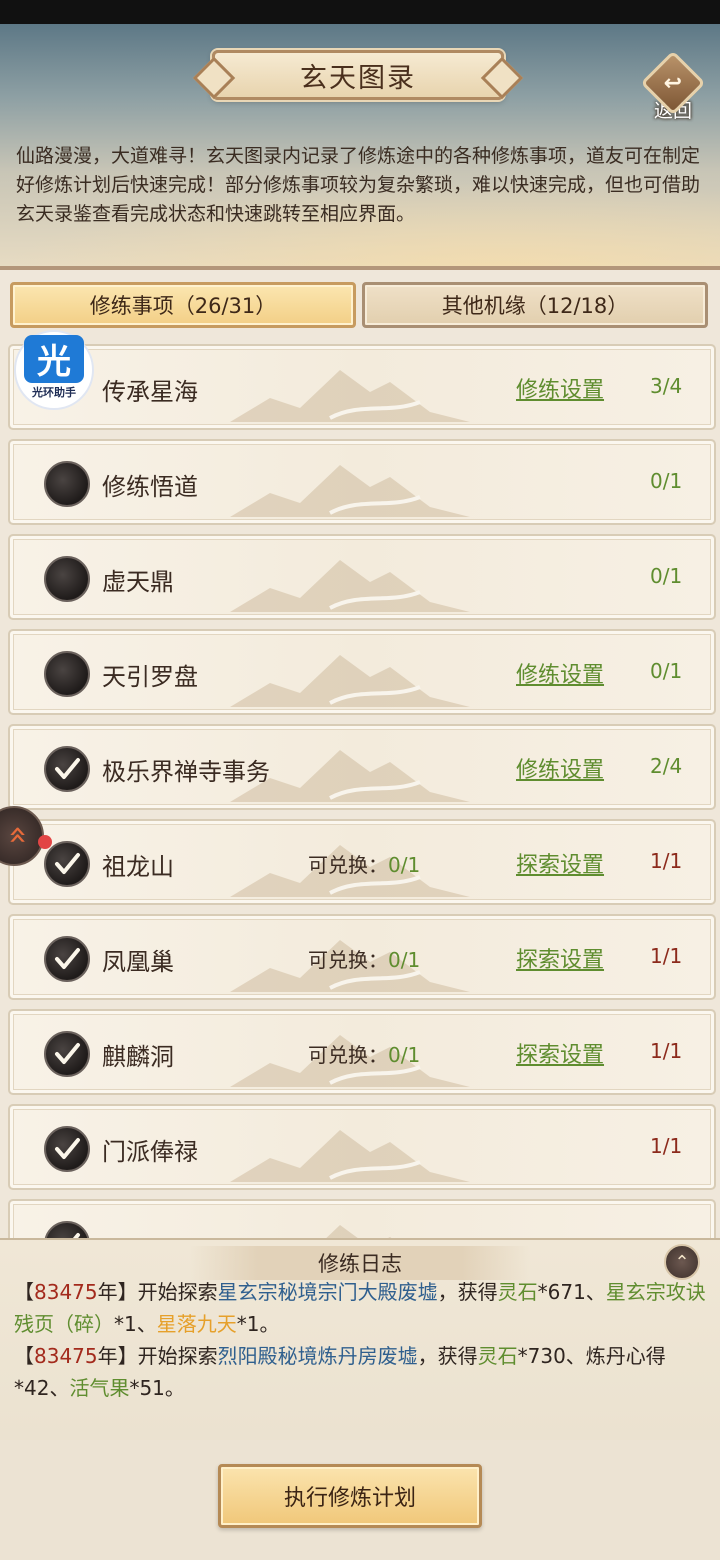 This screenshot has height=1560, width=720. Describe the element at coordinates (150, 487) in the screenshot. I see `task-name: 修练悟道` at that location.